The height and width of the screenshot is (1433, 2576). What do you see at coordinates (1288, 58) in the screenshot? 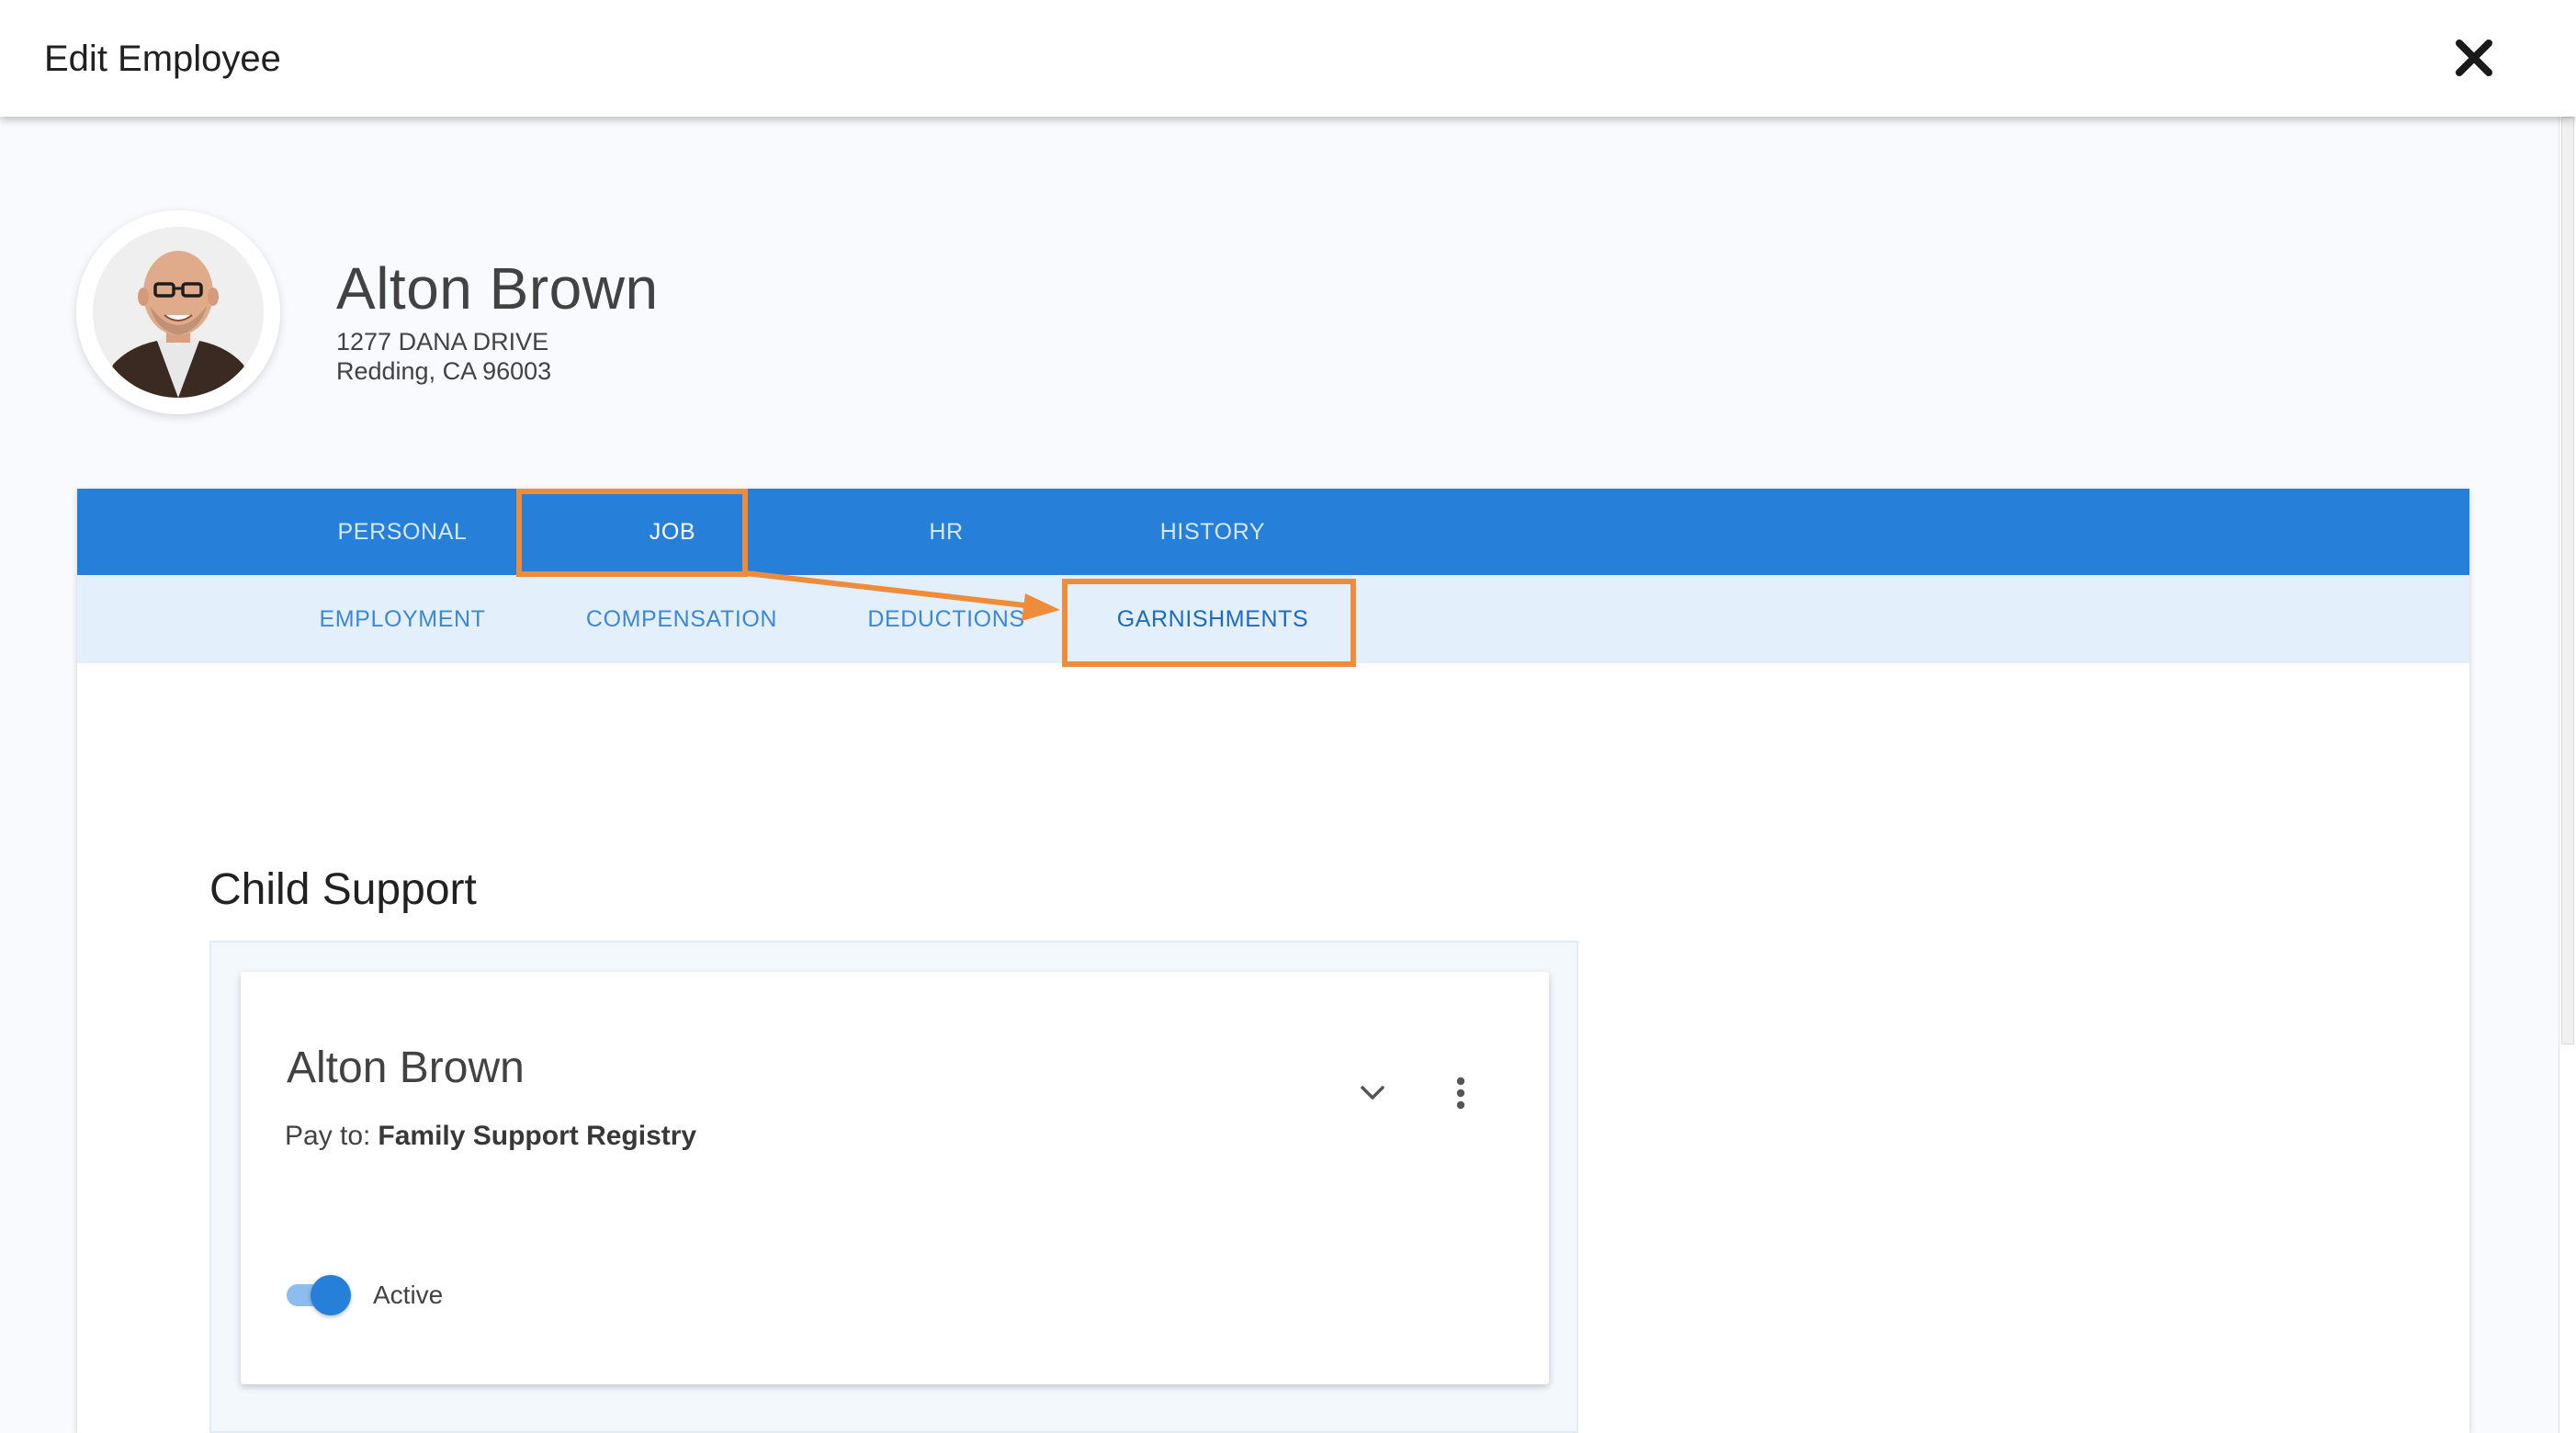
I see `app-header: Edit Employee` at bounding box center [1288, 58].